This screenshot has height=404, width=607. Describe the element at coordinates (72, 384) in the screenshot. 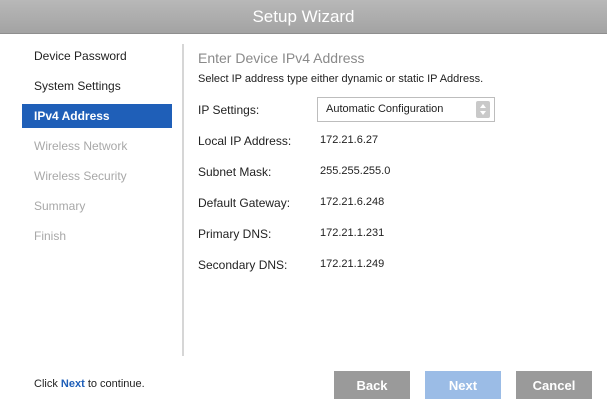

I see `footer-hint-next: Next` at that location.